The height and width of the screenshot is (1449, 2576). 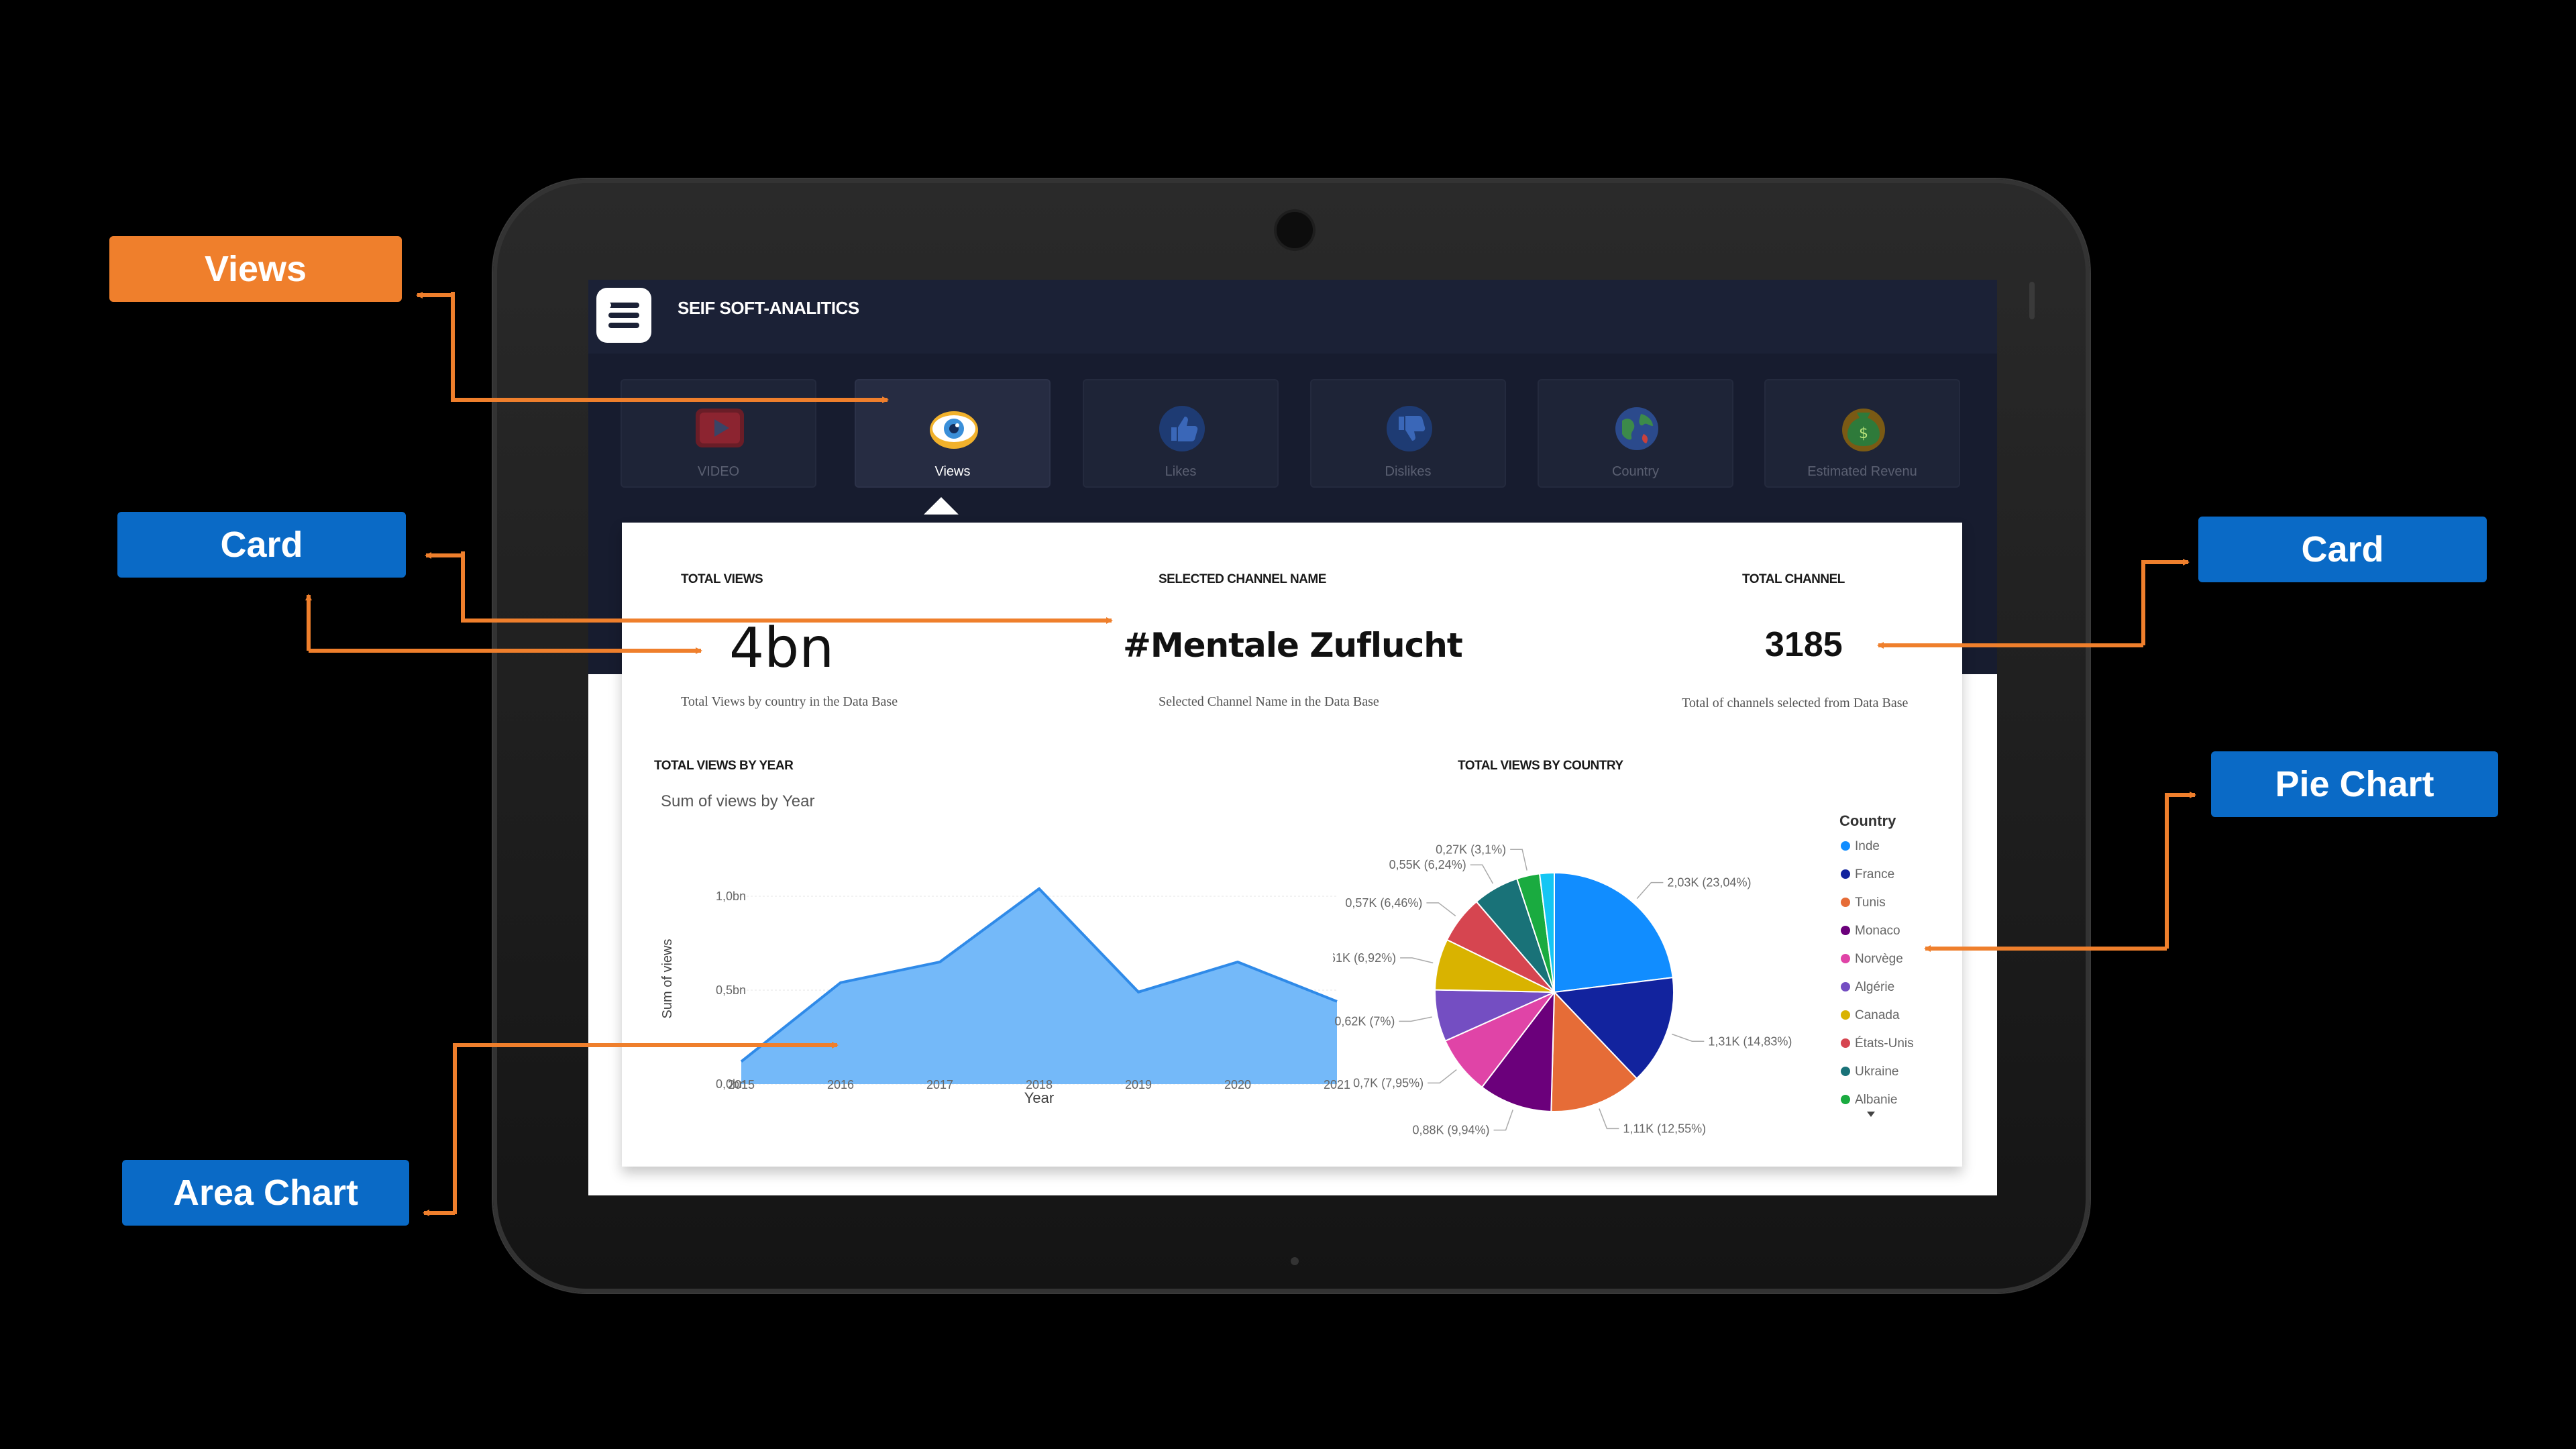 I want to click on arrow-area, so click(x=646, y=1128).